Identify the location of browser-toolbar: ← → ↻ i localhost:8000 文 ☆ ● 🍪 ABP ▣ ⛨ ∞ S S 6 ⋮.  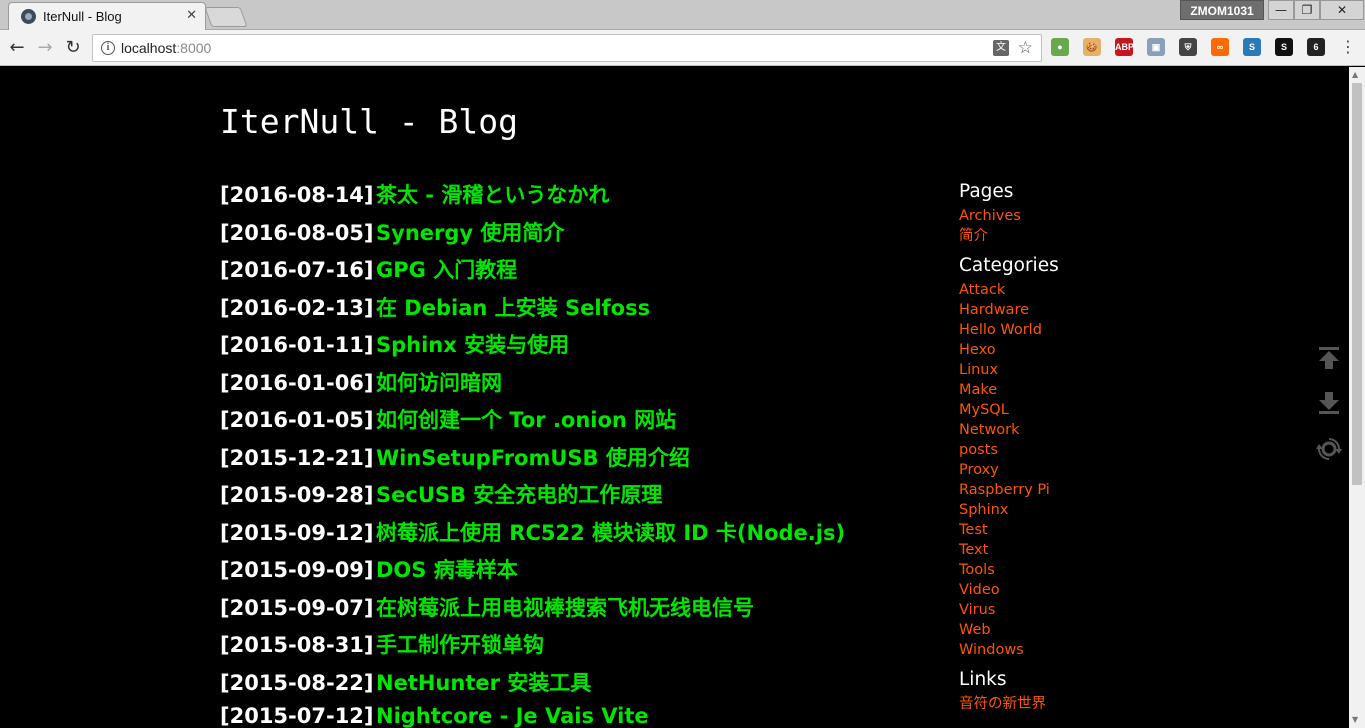
(682, 48).